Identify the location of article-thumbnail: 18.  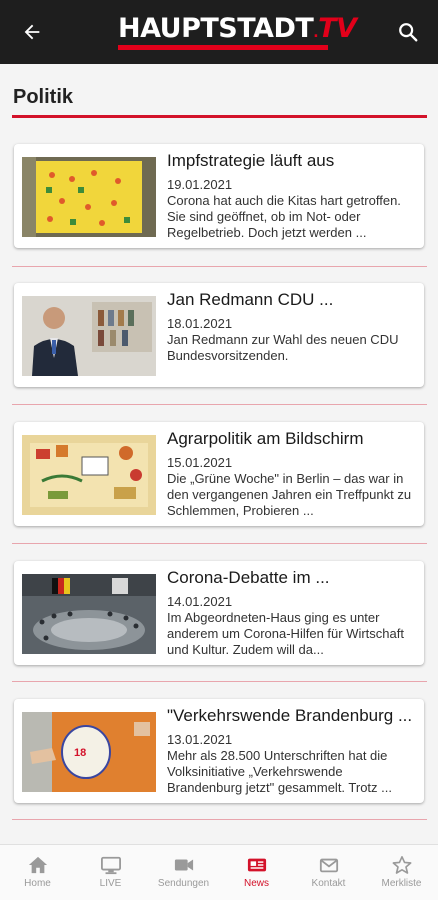
(89, 752).